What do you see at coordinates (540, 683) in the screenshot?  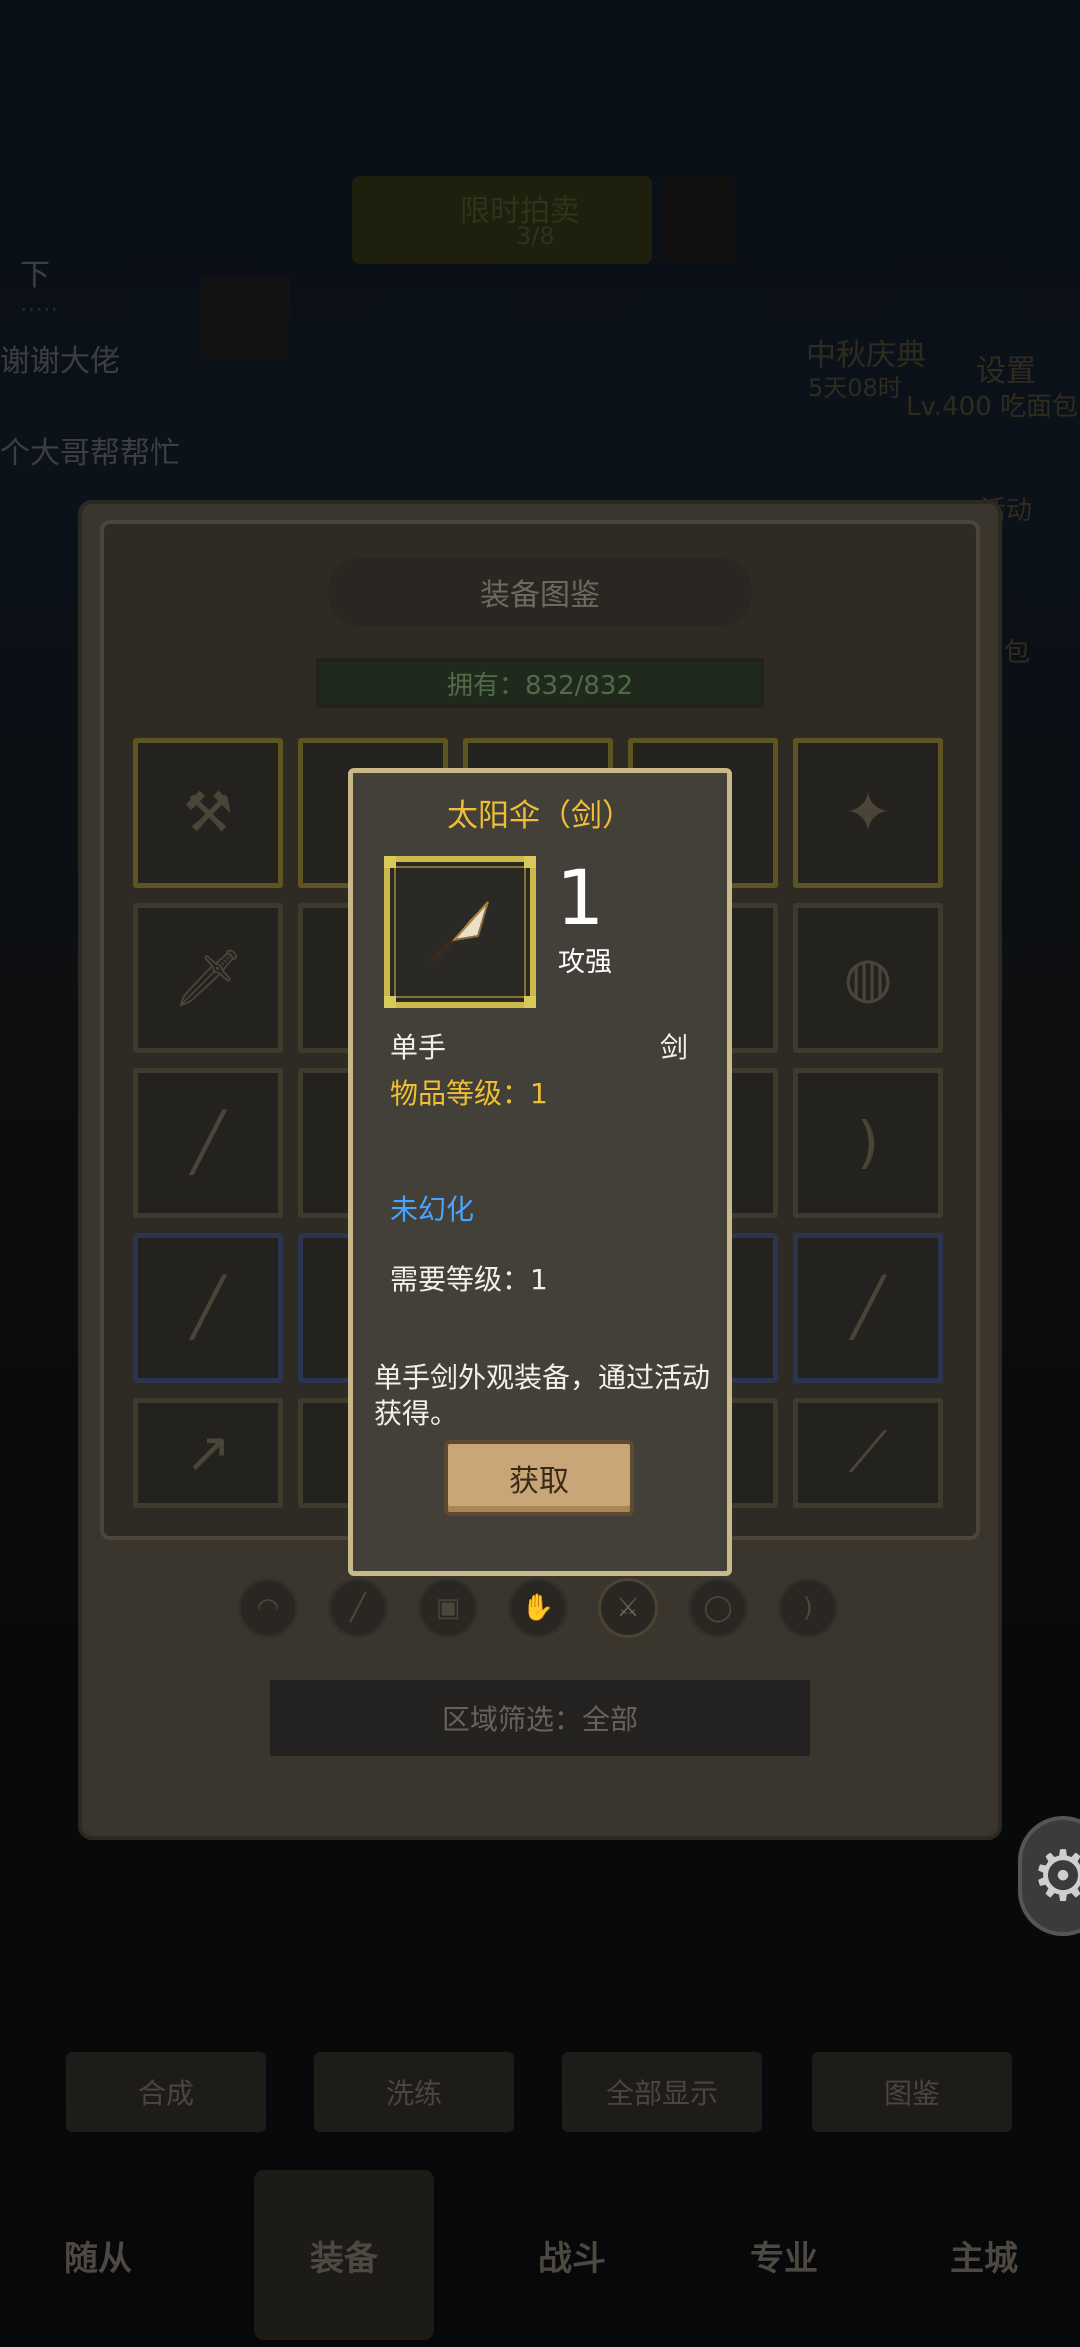 I see `owned-progress: 拥有：832/832` at bounding box center [540, 683].